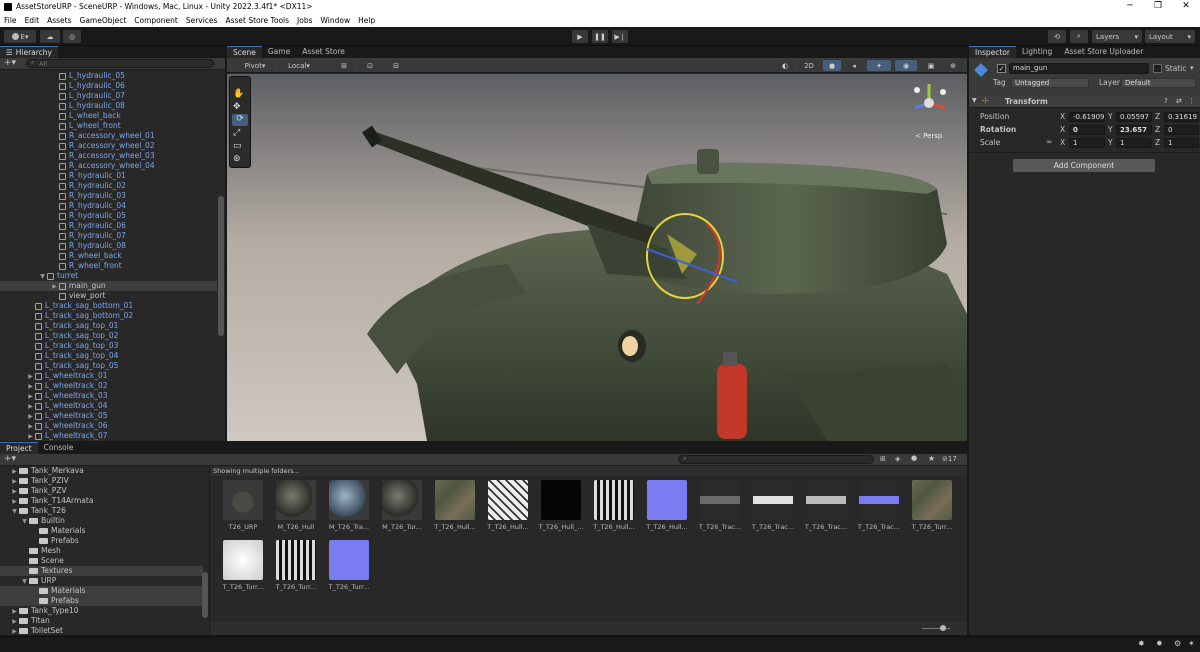 This screenshot has height=652, width=1200. Describe the element at coordinates (304, 20) in the screenshot. I see `menu-item-jobs: Jobs` at that location.